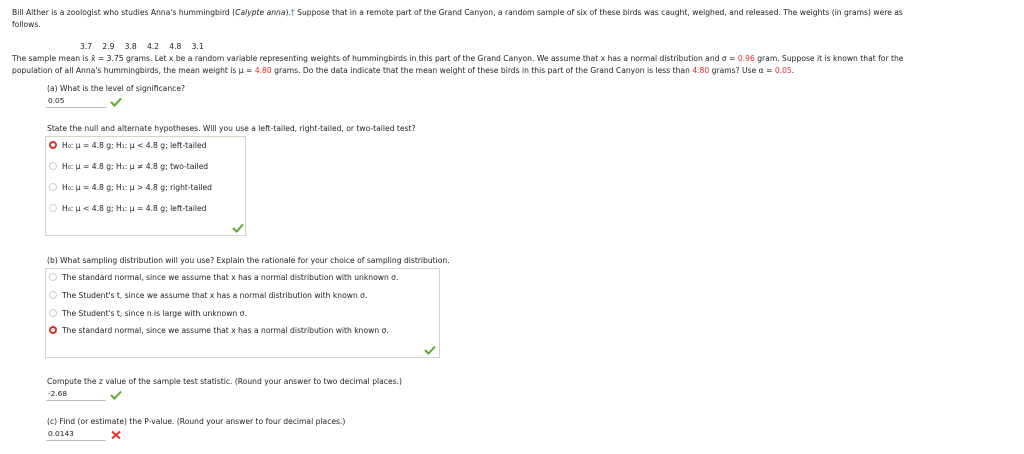 Image resolution: width=1024 pixels, height=454 pixels. I want to click on p-value-input: 0.0143, so click(76, 434).